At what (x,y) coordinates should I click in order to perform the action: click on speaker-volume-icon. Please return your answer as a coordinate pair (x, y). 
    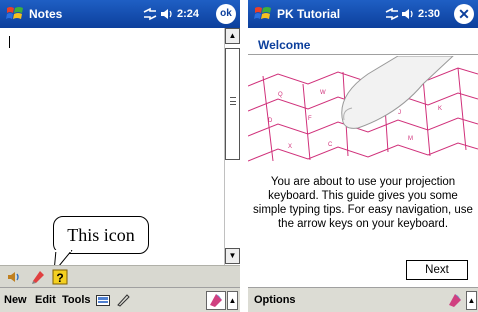
    Looking at the image, I should click on (14, 277).